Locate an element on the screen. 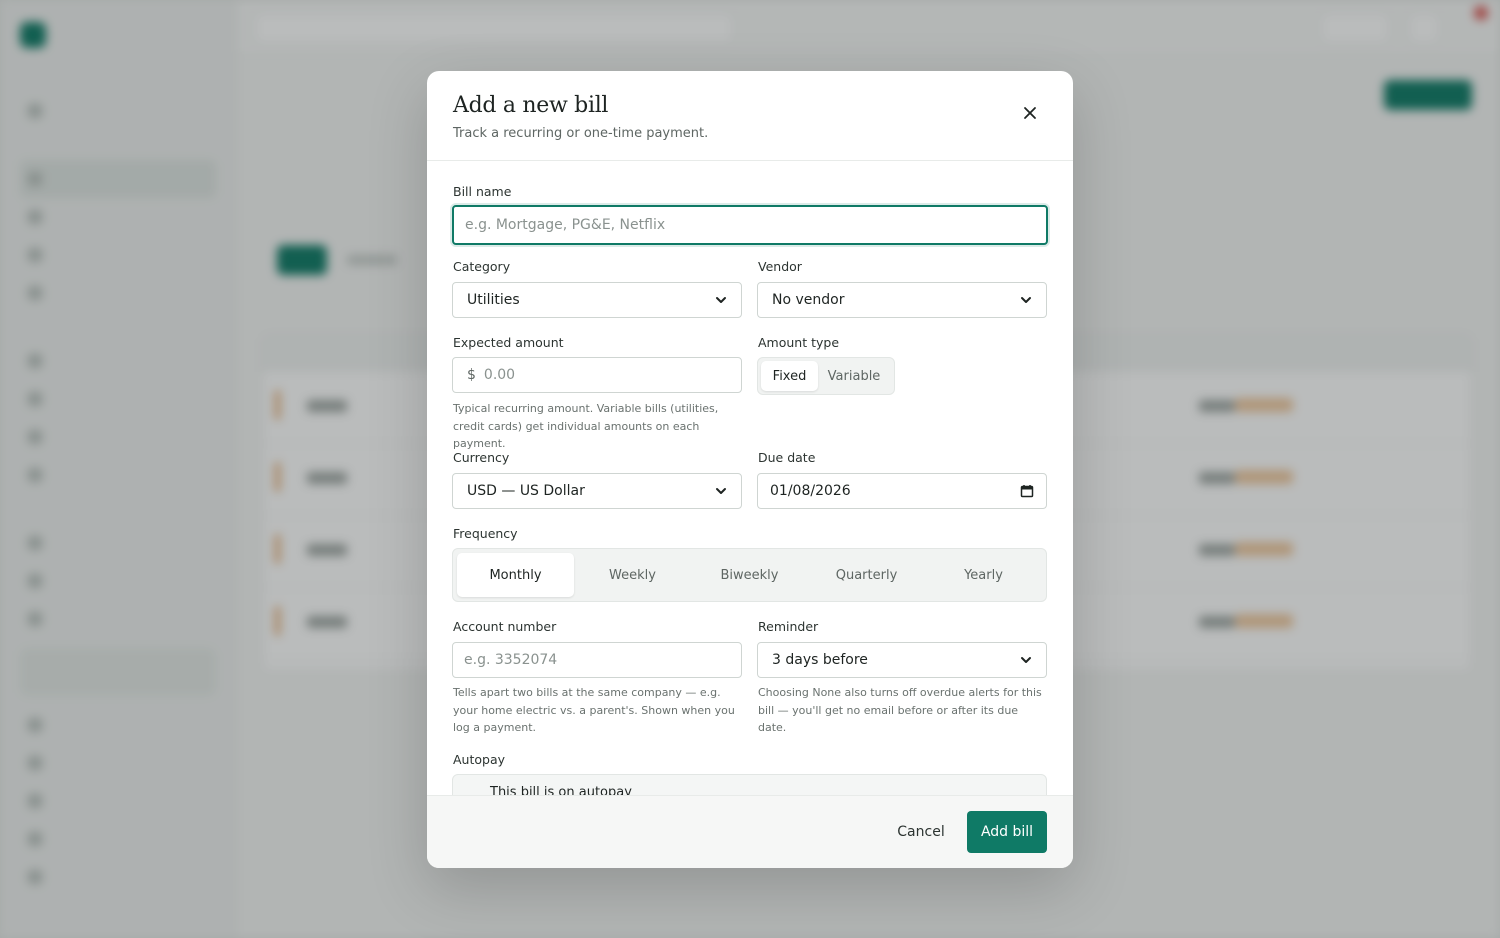 The image size is (1500, 938). frequency-biweekly: Biweekly is located at coordinates (749, 575).